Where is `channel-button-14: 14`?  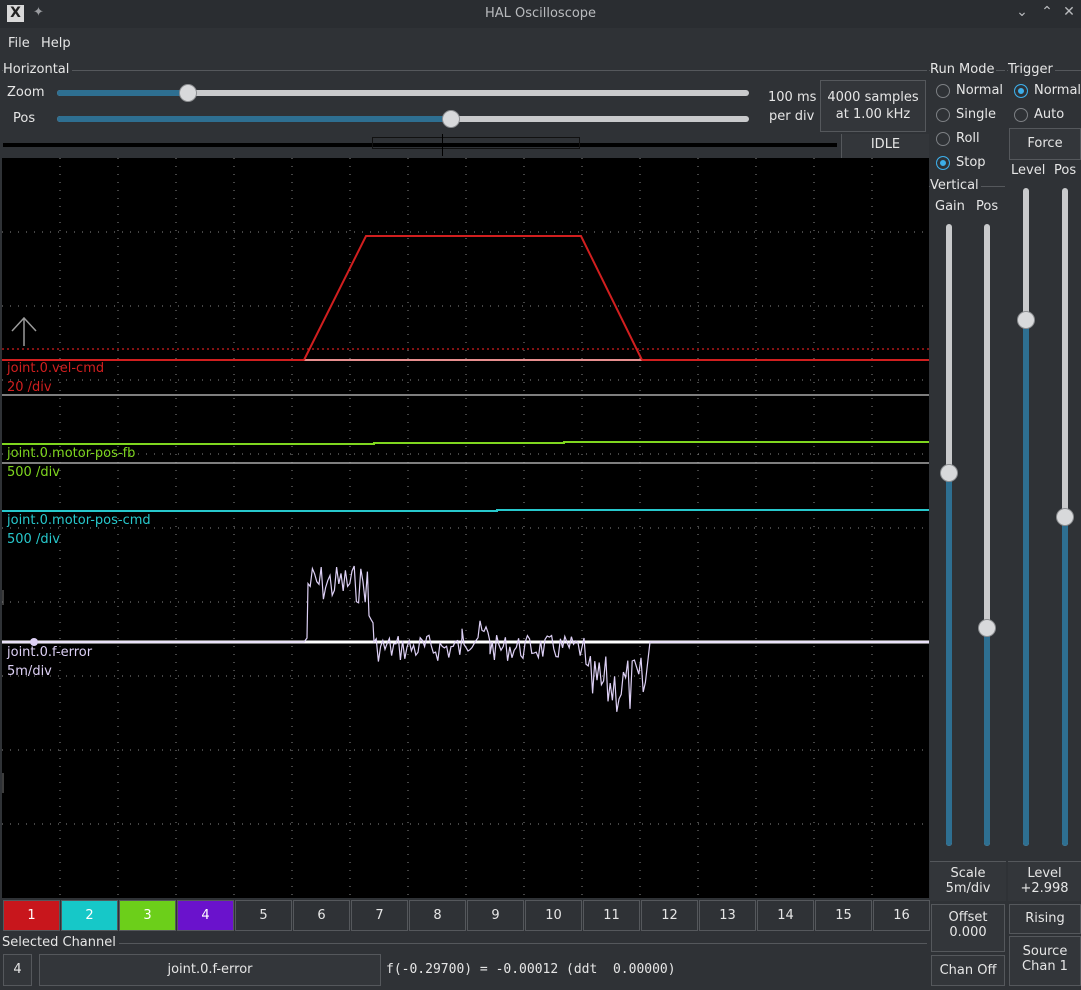
channel-button-14: 14 is located at coordinates (785, 915).